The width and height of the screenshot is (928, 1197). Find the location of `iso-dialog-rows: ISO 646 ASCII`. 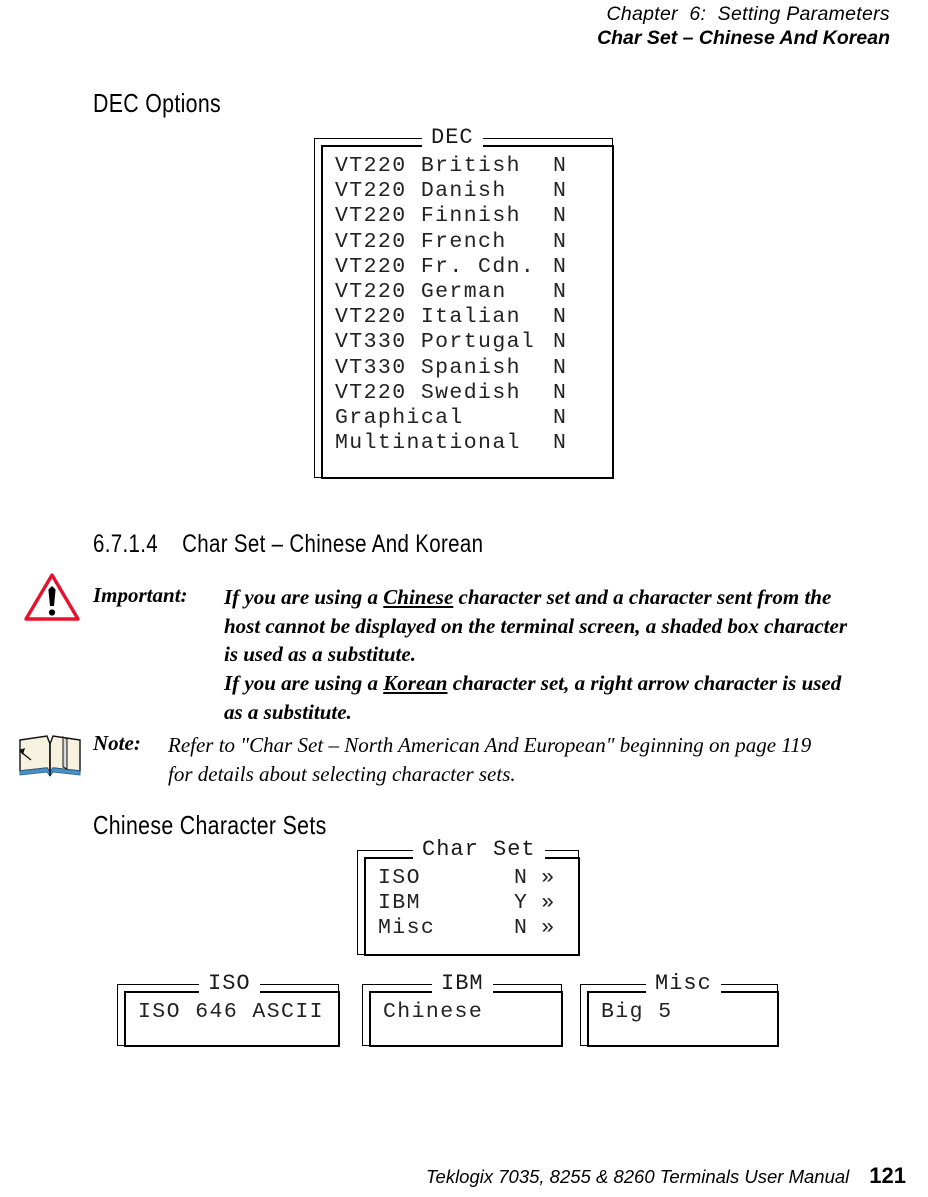

iso-dialog-rows: ISO 646 ASCII is located at coordinates (232, 1019).